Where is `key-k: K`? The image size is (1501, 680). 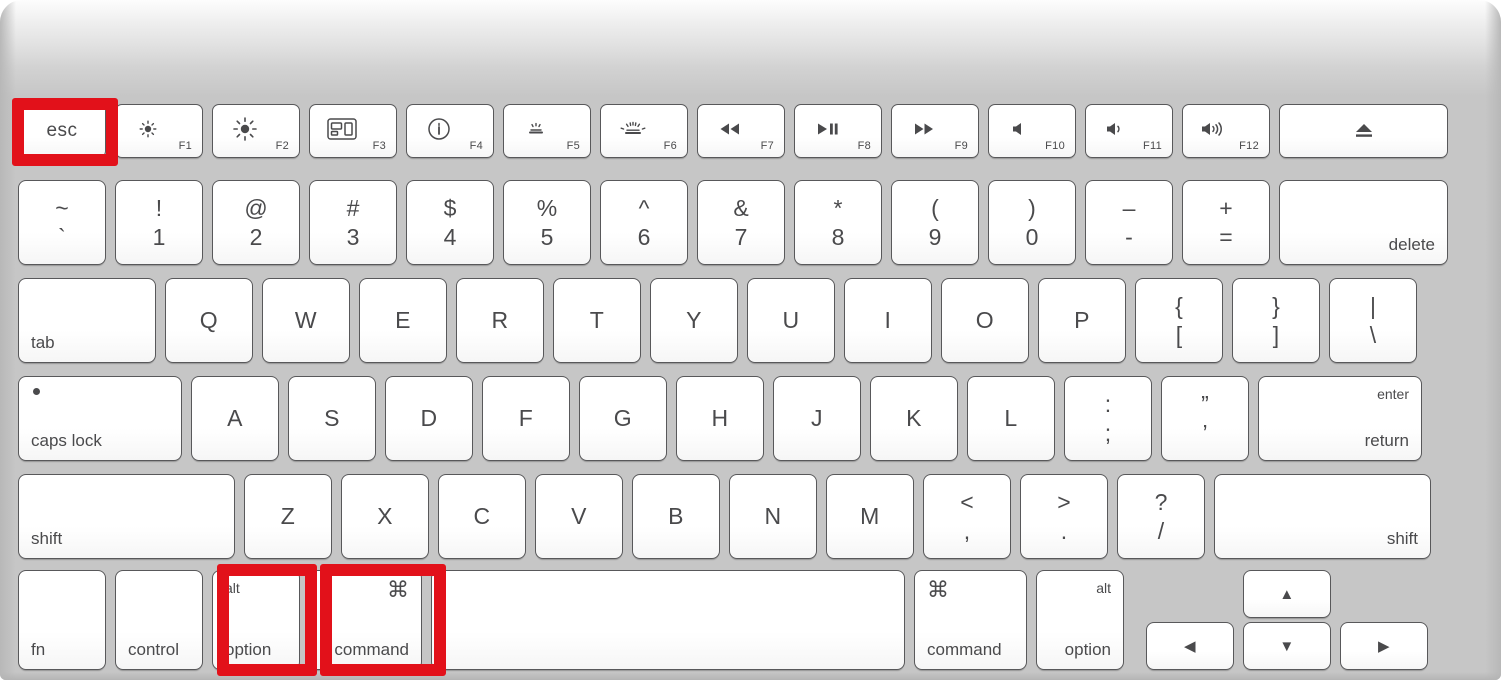 key-k: K is located at coordinates (914, 418).